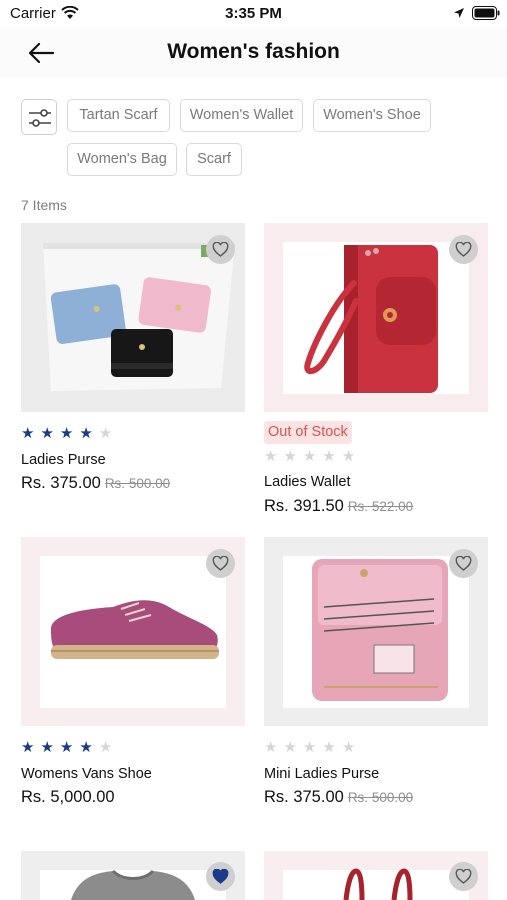  What do you see at coordinates (122, 159) in the screenshot?
I see `filter-chip-womens-bag: Women's Bag` at bounding box center [122, 159].